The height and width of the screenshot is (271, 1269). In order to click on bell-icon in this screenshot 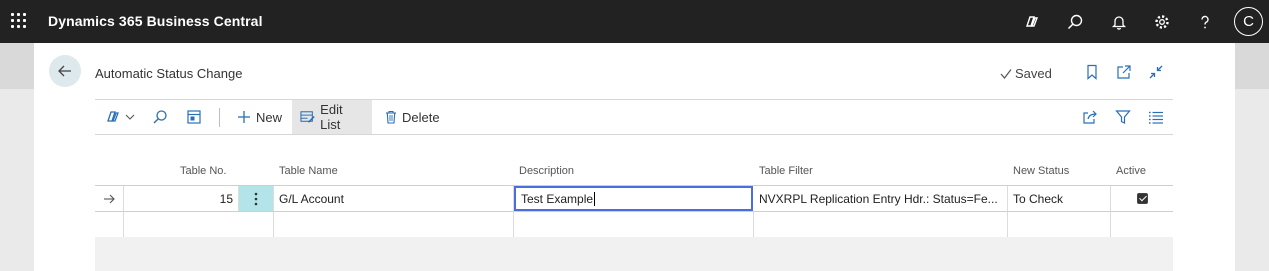, I will do `click(1119, 22)`.